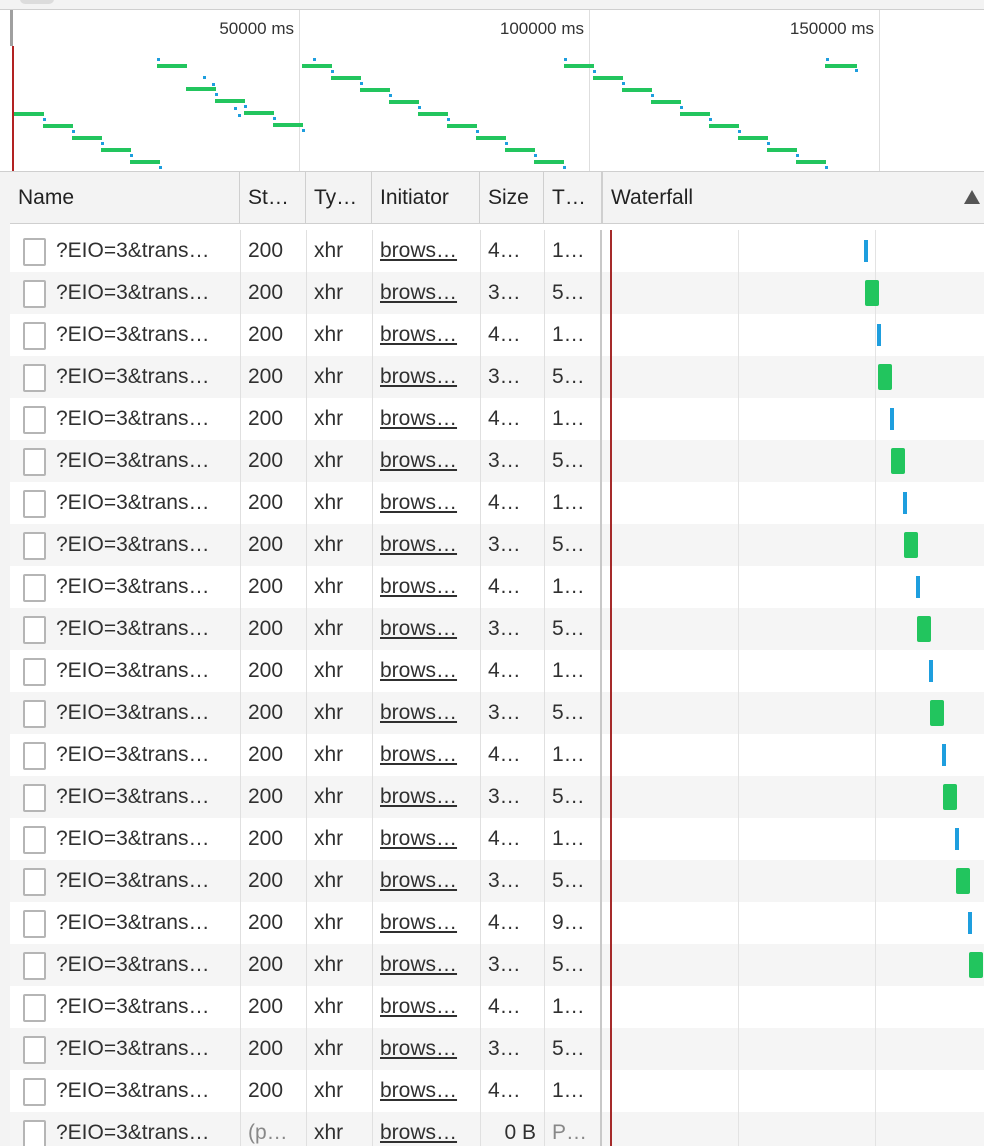  Describe the element at coordinates (541, 28) in the screenshot. I see `overview-tick-label: 100000 ms` at that location.